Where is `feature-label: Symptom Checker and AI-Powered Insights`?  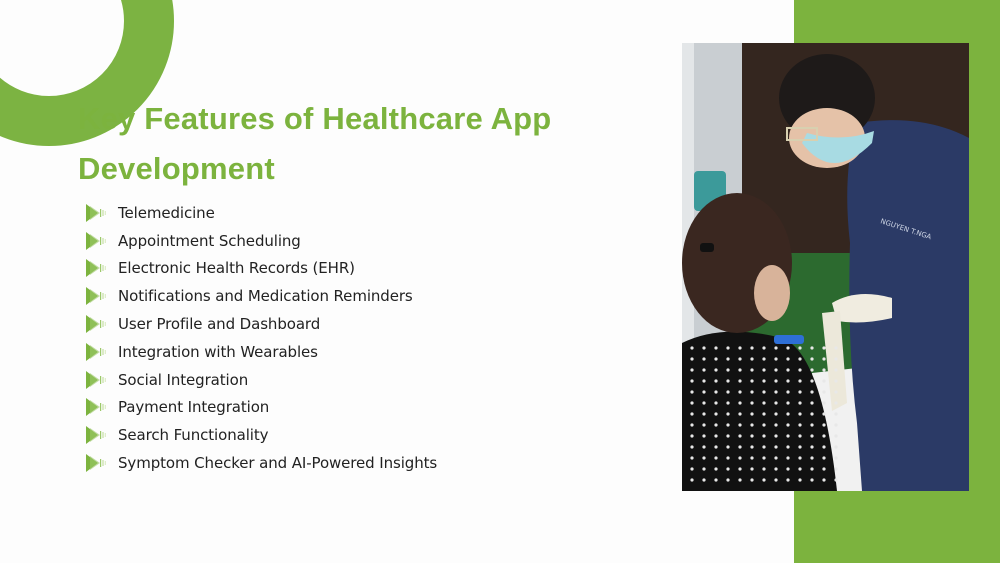 feature-label: Symptom Checker and AI-Powered Insights is located at coordinates (278, 463).